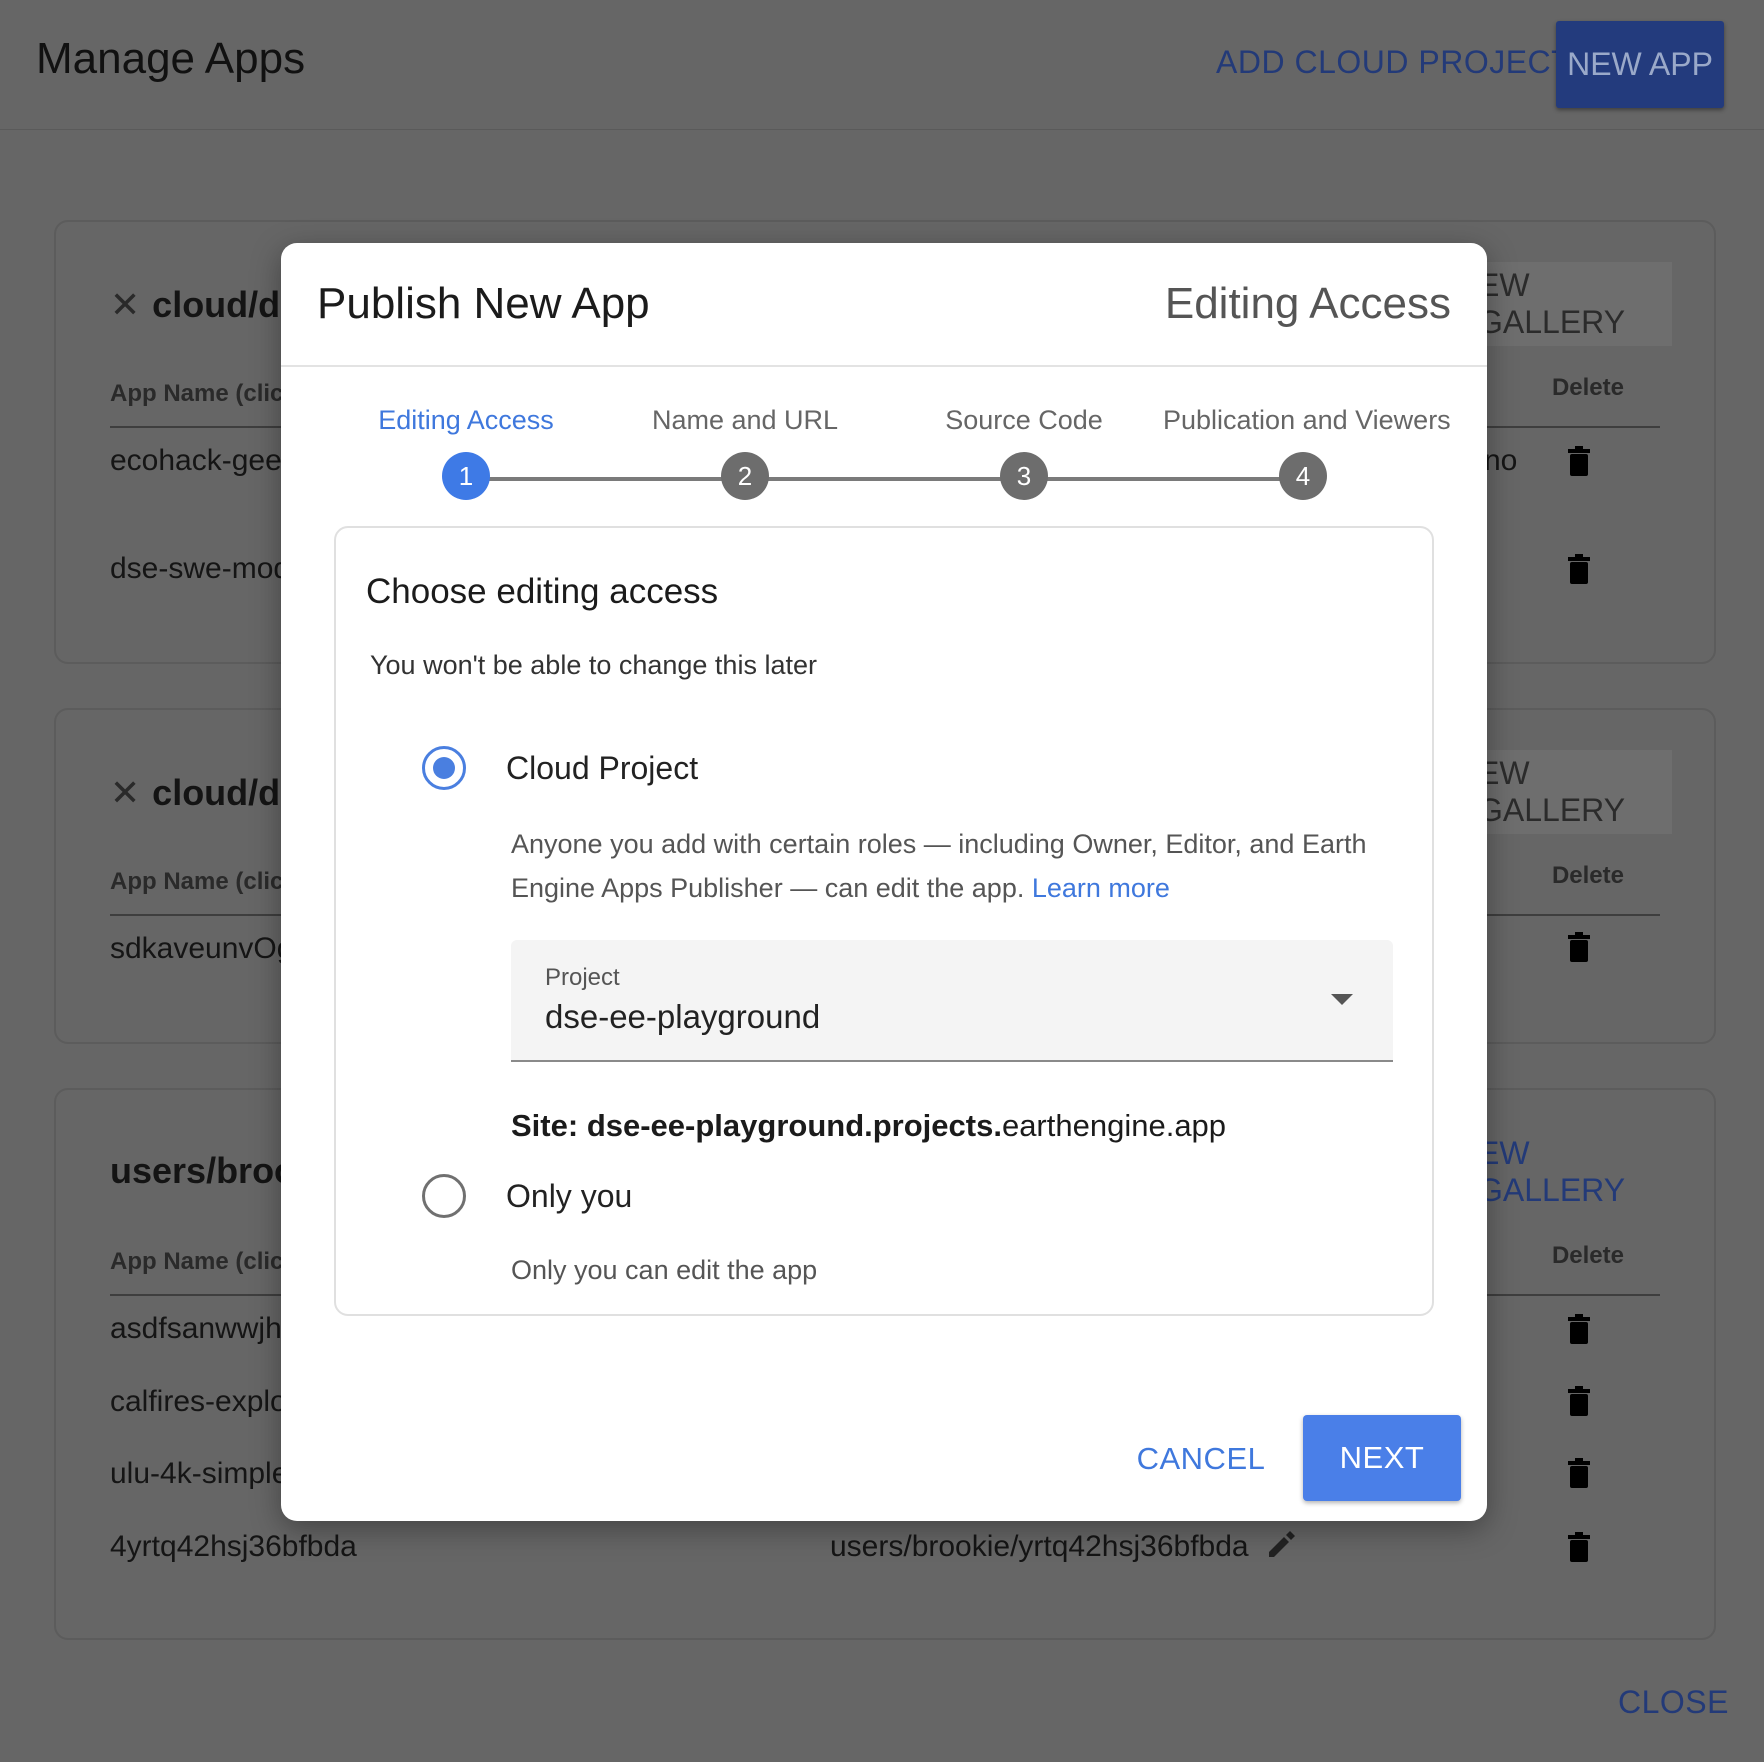 This screenshot has width=1764, height=1762. I want to click on only-you-description: Only you can edit the app, so click(664, 1270).